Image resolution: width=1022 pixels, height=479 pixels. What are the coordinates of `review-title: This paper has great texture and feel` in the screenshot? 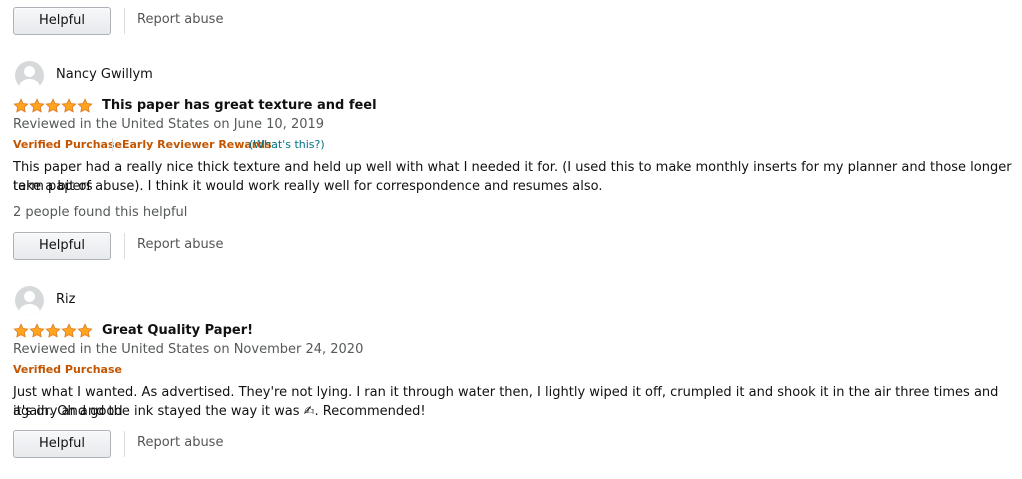 It's located at (239, 105).